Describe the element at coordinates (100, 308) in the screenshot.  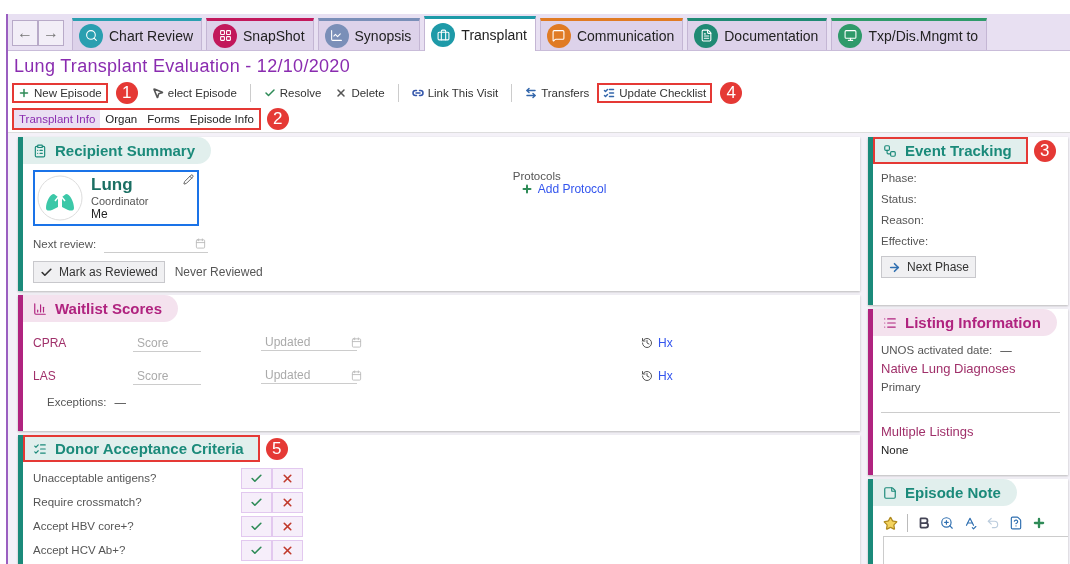
I see `section-header: Waitlist Scores` at that location.